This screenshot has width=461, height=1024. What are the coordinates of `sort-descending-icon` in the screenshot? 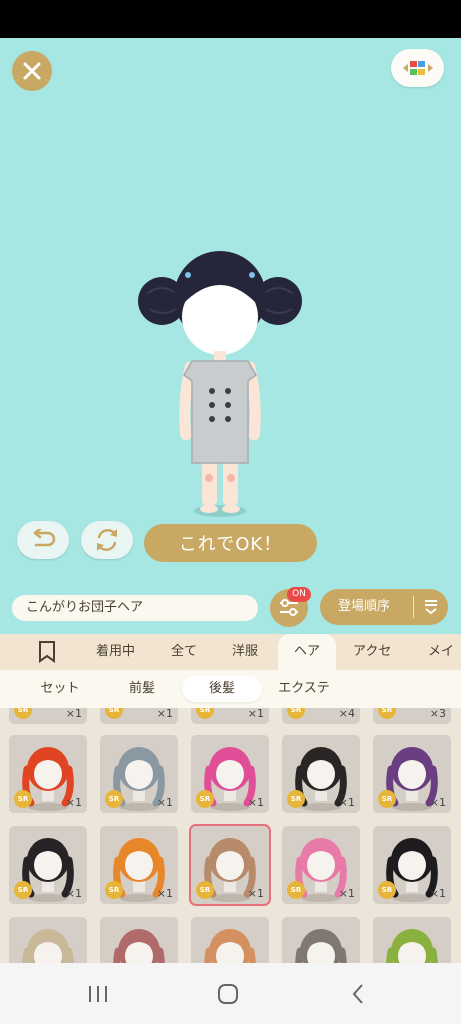 It's located at (431, 607).